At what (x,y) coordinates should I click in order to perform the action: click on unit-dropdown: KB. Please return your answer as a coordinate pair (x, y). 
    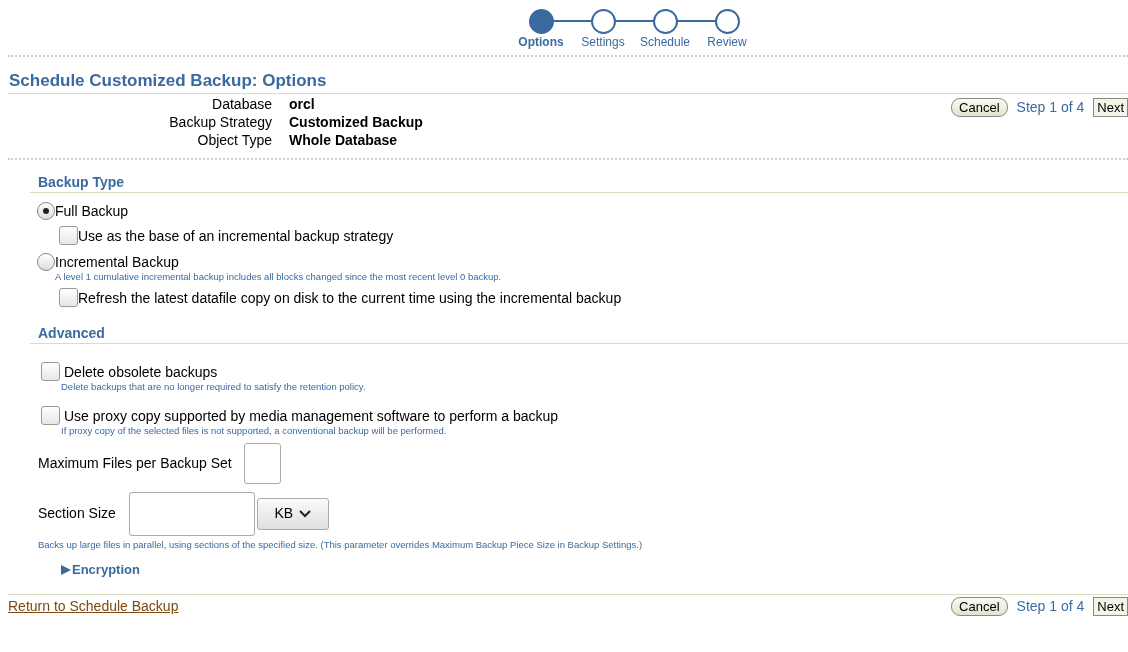
    Looking at the image, I should click on (292, 513).